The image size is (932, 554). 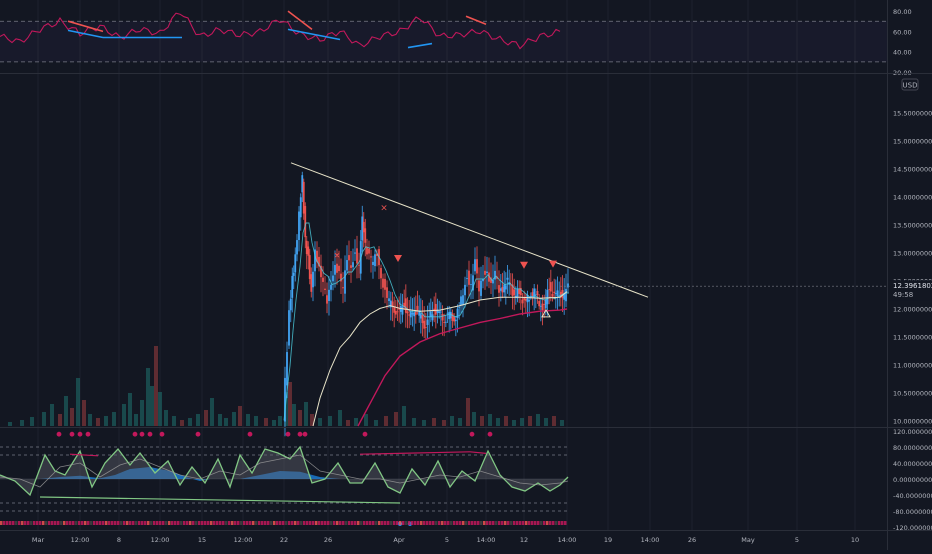 What do you see at coordinates (912, 512) in the screenshot?
I see `osc-axis-label: -80.00000000` at bounding box center [912, 512].